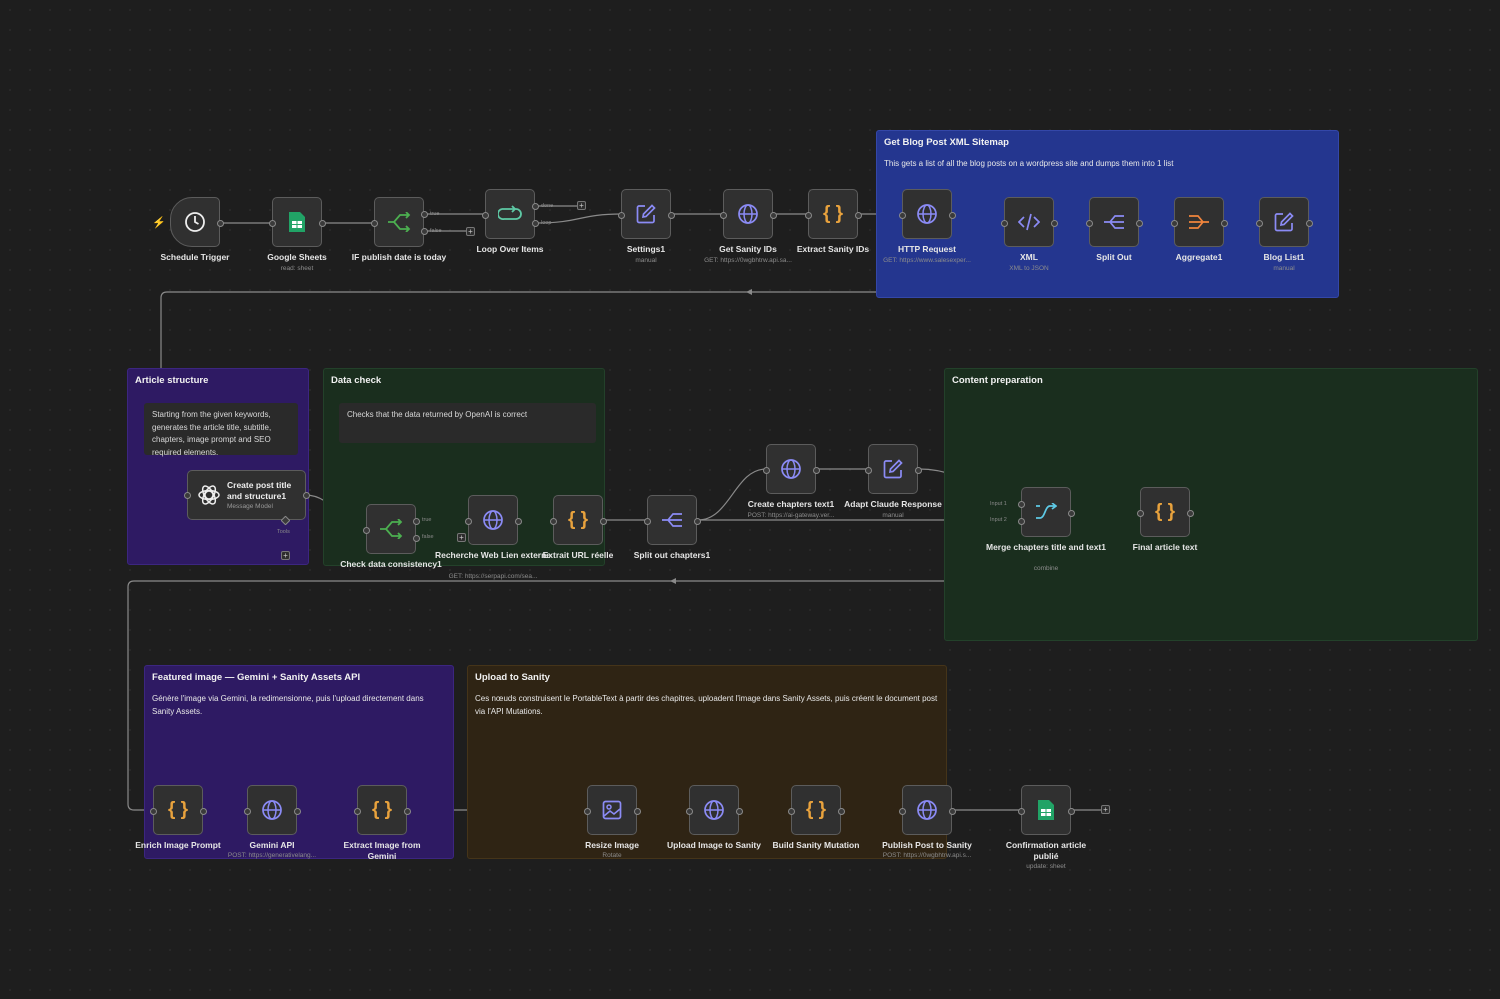 This screenshot has width=1500, height=999. I want to click on node-schedule-trigger, so click(197, 222).